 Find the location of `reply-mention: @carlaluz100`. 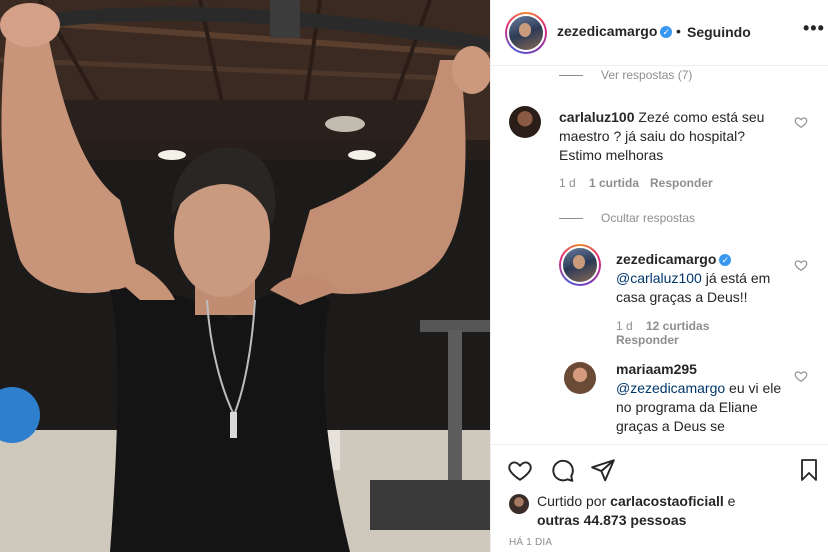

reply-mention: @carlaluz100 is located at coordinates (659, 278).